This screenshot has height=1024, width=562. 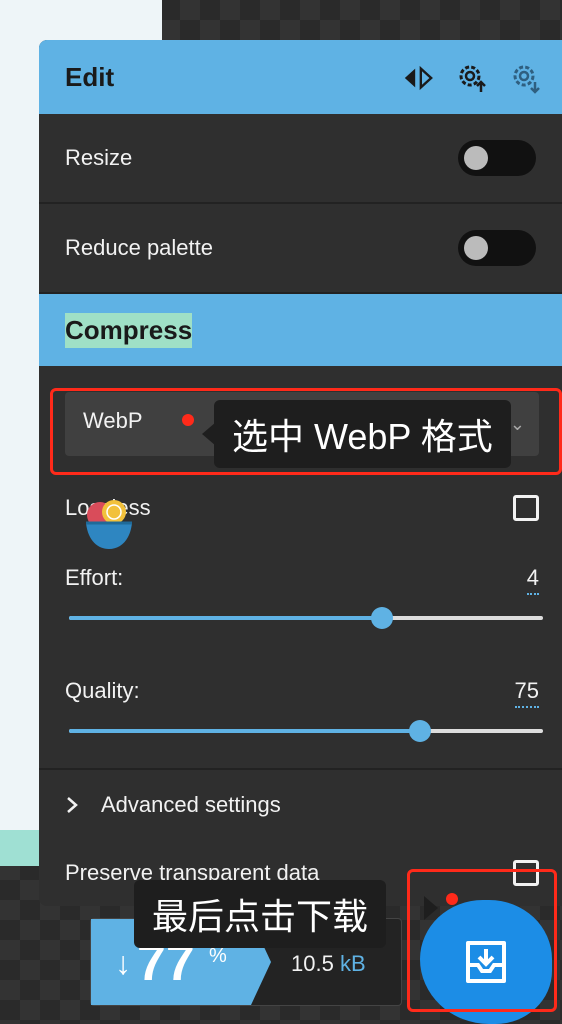 I want to click on annotation-frame-download, so click(x=482, y=940).